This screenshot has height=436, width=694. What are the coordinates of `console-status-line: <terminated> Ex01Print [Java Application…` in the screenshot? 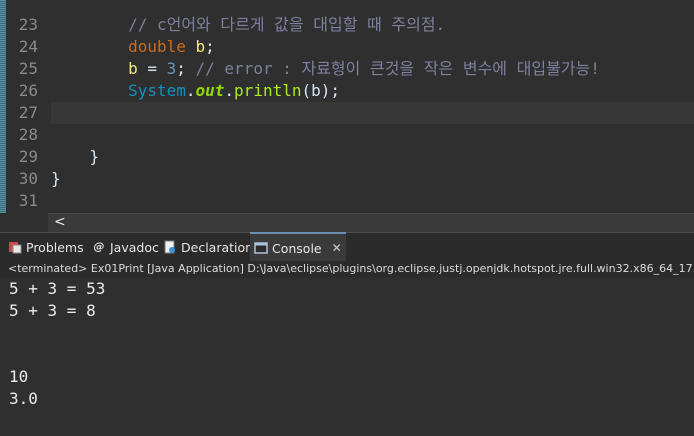 It's located at (347, 269).